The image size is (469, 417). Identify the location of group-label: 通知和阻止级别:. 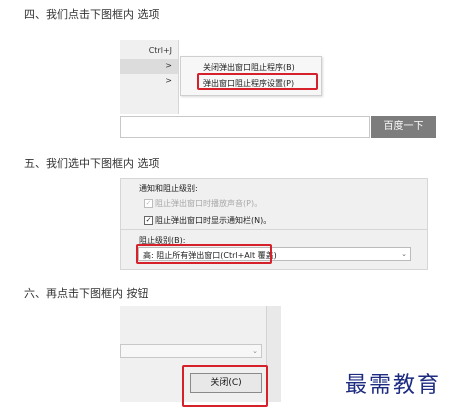
(168, 188).